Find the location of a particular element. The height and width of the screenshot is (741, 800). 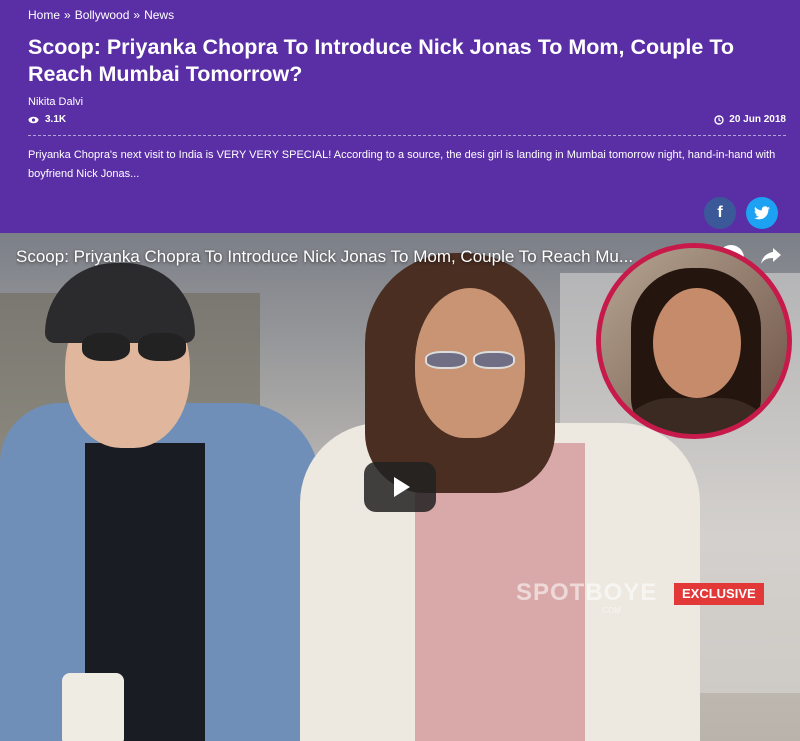

facebook-share-button: f is located at coordinates (720, 213).